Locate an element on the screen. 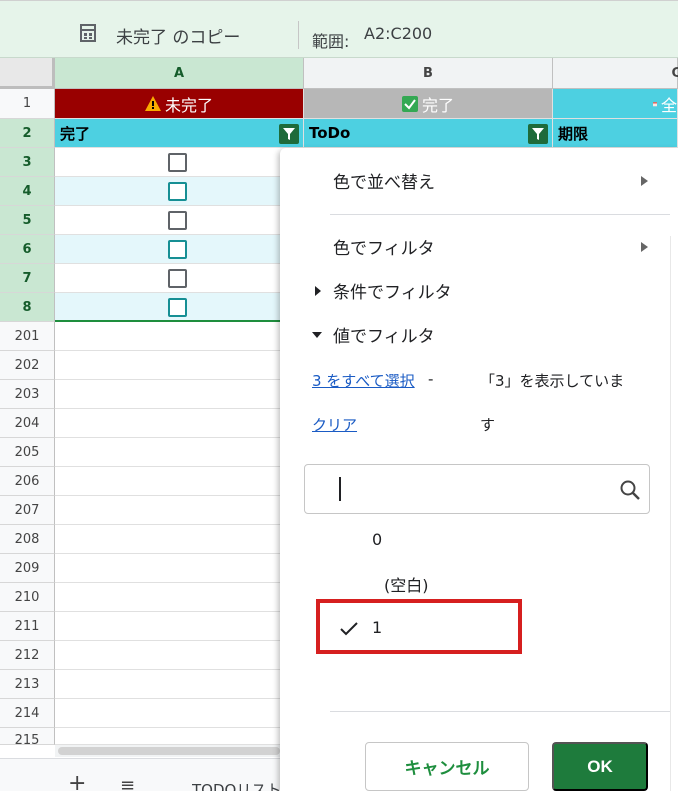 This screenshot has width=678, height=791. cell-a3 is located at coordinates (179, 162).